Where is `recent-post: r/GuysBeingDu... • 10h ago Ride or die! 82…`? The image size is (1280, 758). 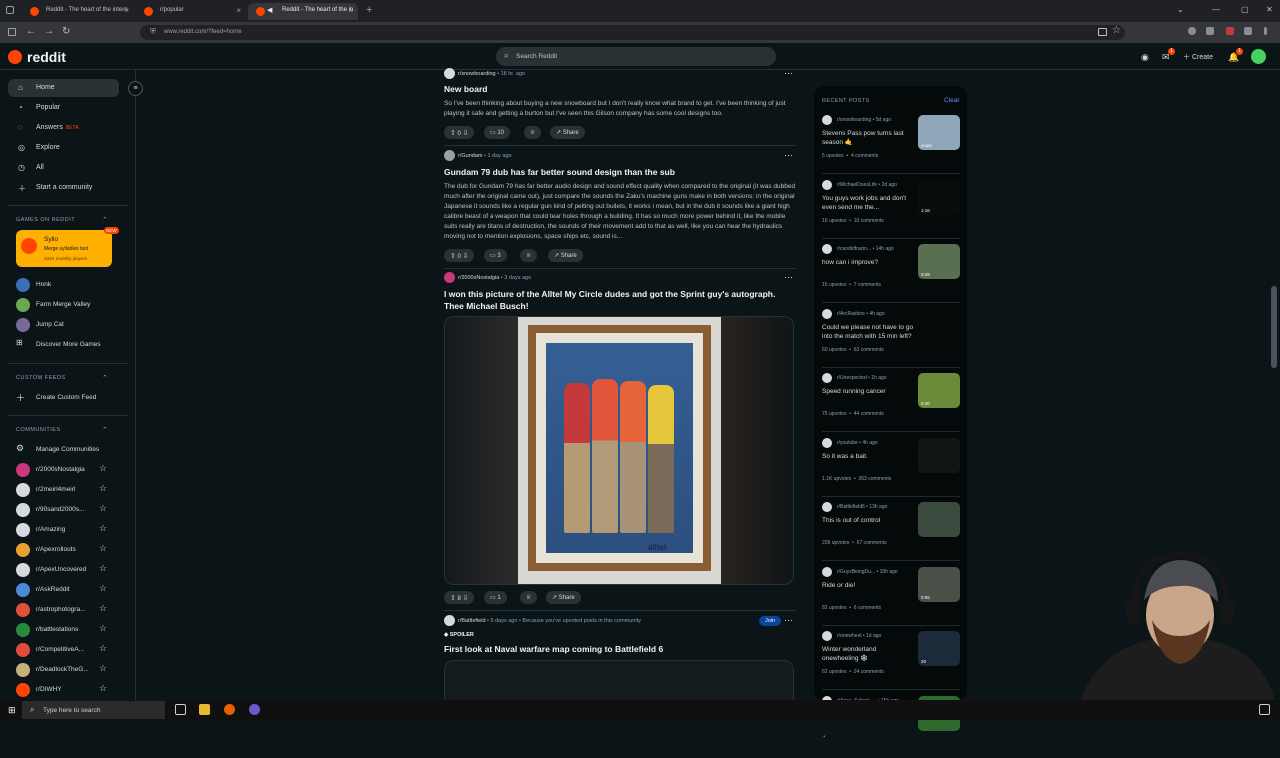 recent-post: r/GuysBeingDu... • 10h ago Ride or die! 82… is located at coordinates (892, 597).